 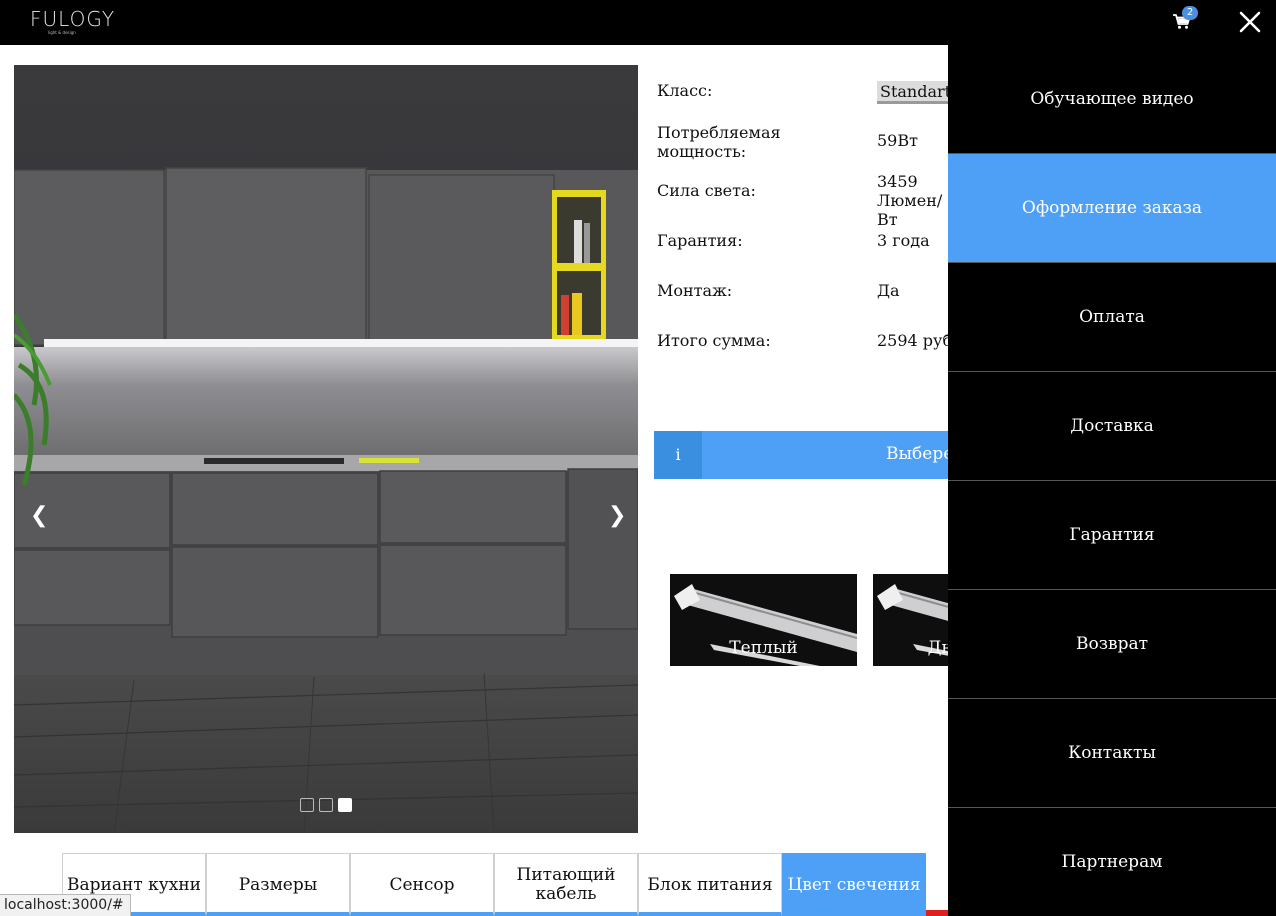 I want to click on spec-value: 3459 Люмен/Вт, so click(x=910, y=200).